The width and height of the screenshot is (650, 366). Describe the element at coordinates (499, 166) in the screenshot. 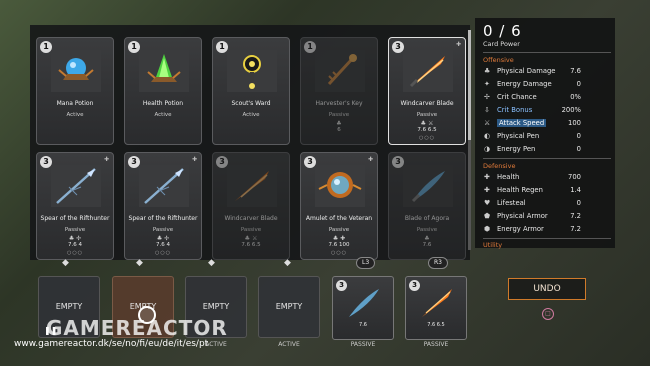

I see `defensive-header: Defensive` at that location.